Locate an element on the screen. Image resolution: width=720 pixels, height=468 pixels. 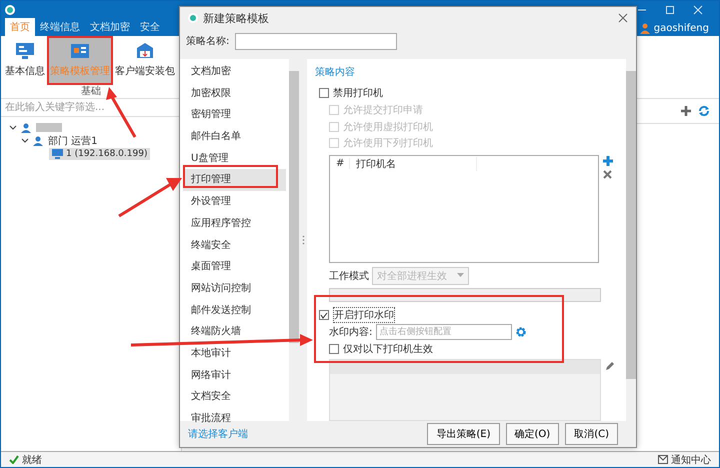
checkbox-label: 允许提交打印申请 is located at coordinates (383, 111).